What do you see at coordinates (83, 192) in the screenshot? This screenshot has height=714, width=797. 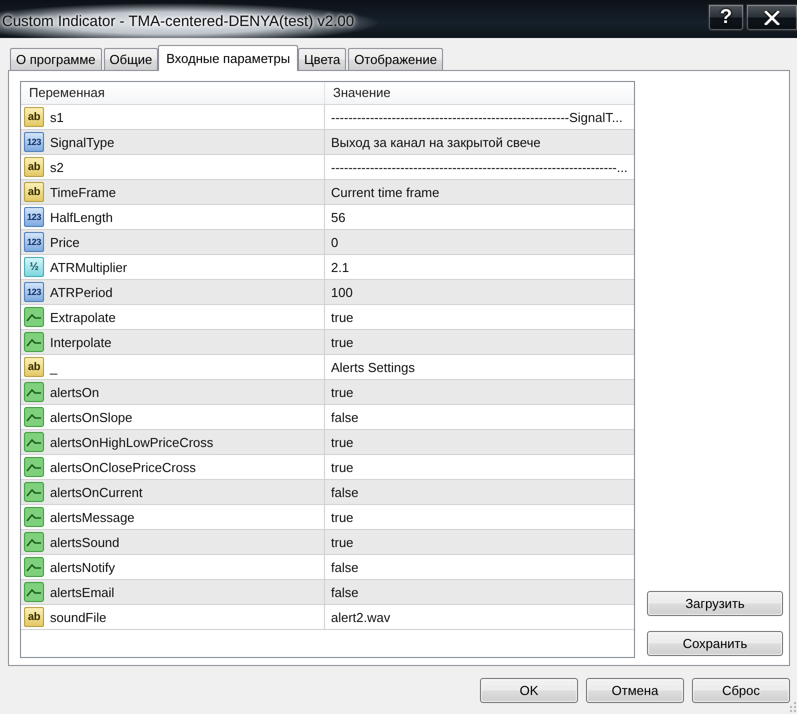 I see `parameter-name: TimeFrame` at bounding box center [83, 192].